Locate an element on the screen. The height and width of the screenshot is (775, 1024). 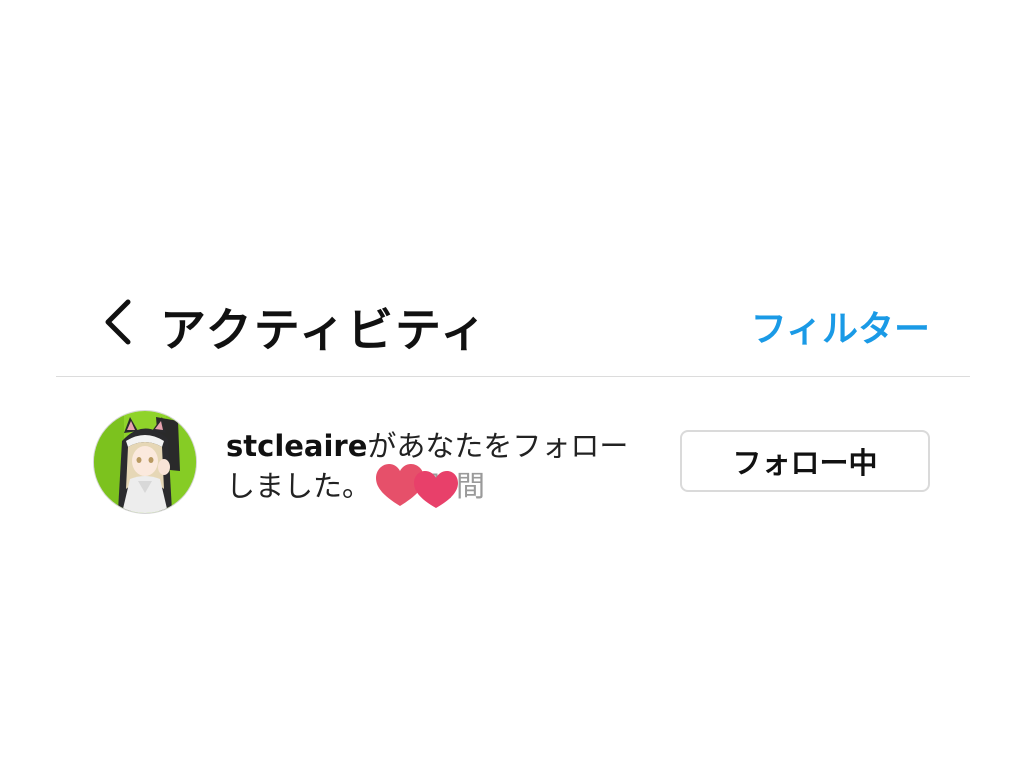
avatar is located at coordinates (145, 462).